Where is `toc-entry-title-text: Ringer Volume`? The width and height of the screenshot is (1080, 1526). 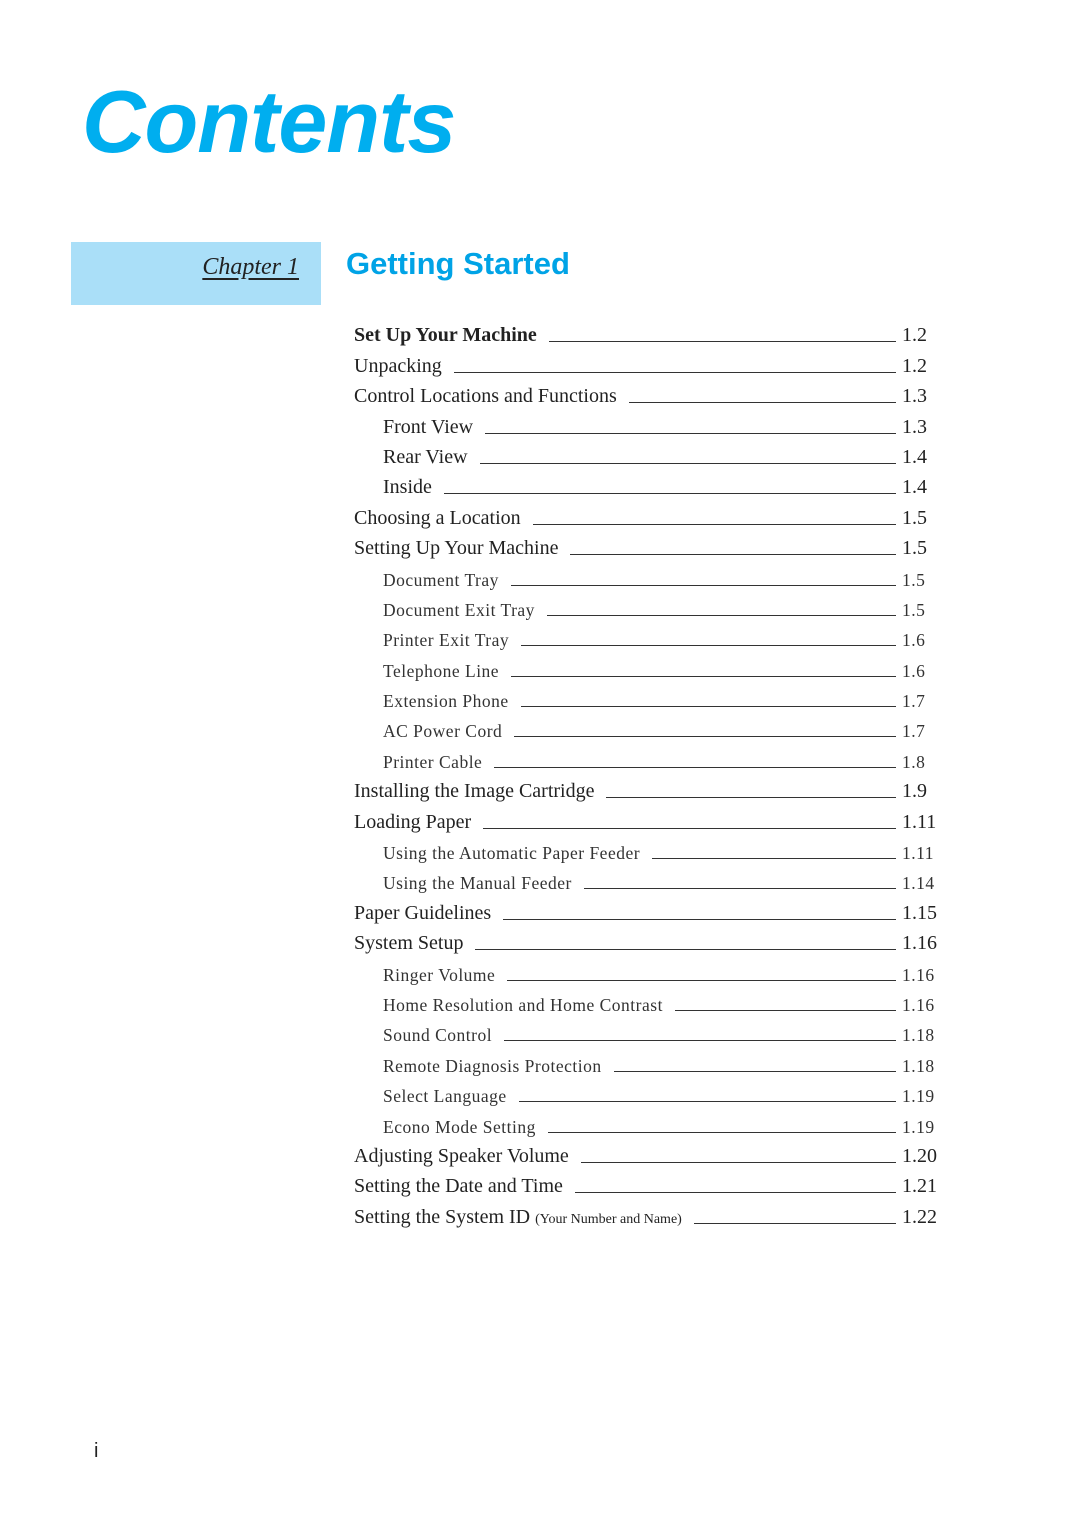 toc-entry-title-text: Ringer Volume is located at coordinates (439, 974).